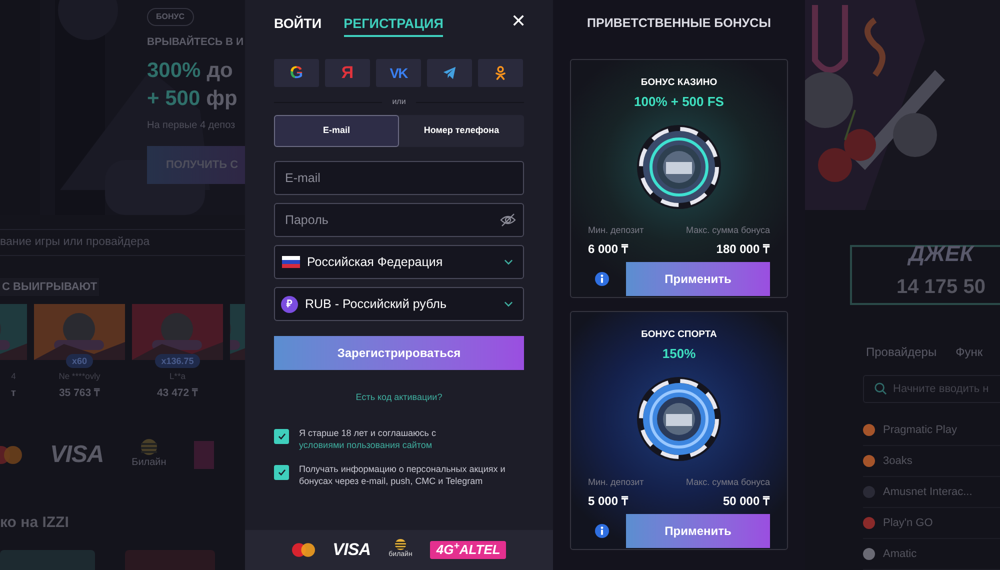  Describe the element at coordinates (399, 397) in the screenshot. I see `activation-code-link: Есть код активации?` at that location.